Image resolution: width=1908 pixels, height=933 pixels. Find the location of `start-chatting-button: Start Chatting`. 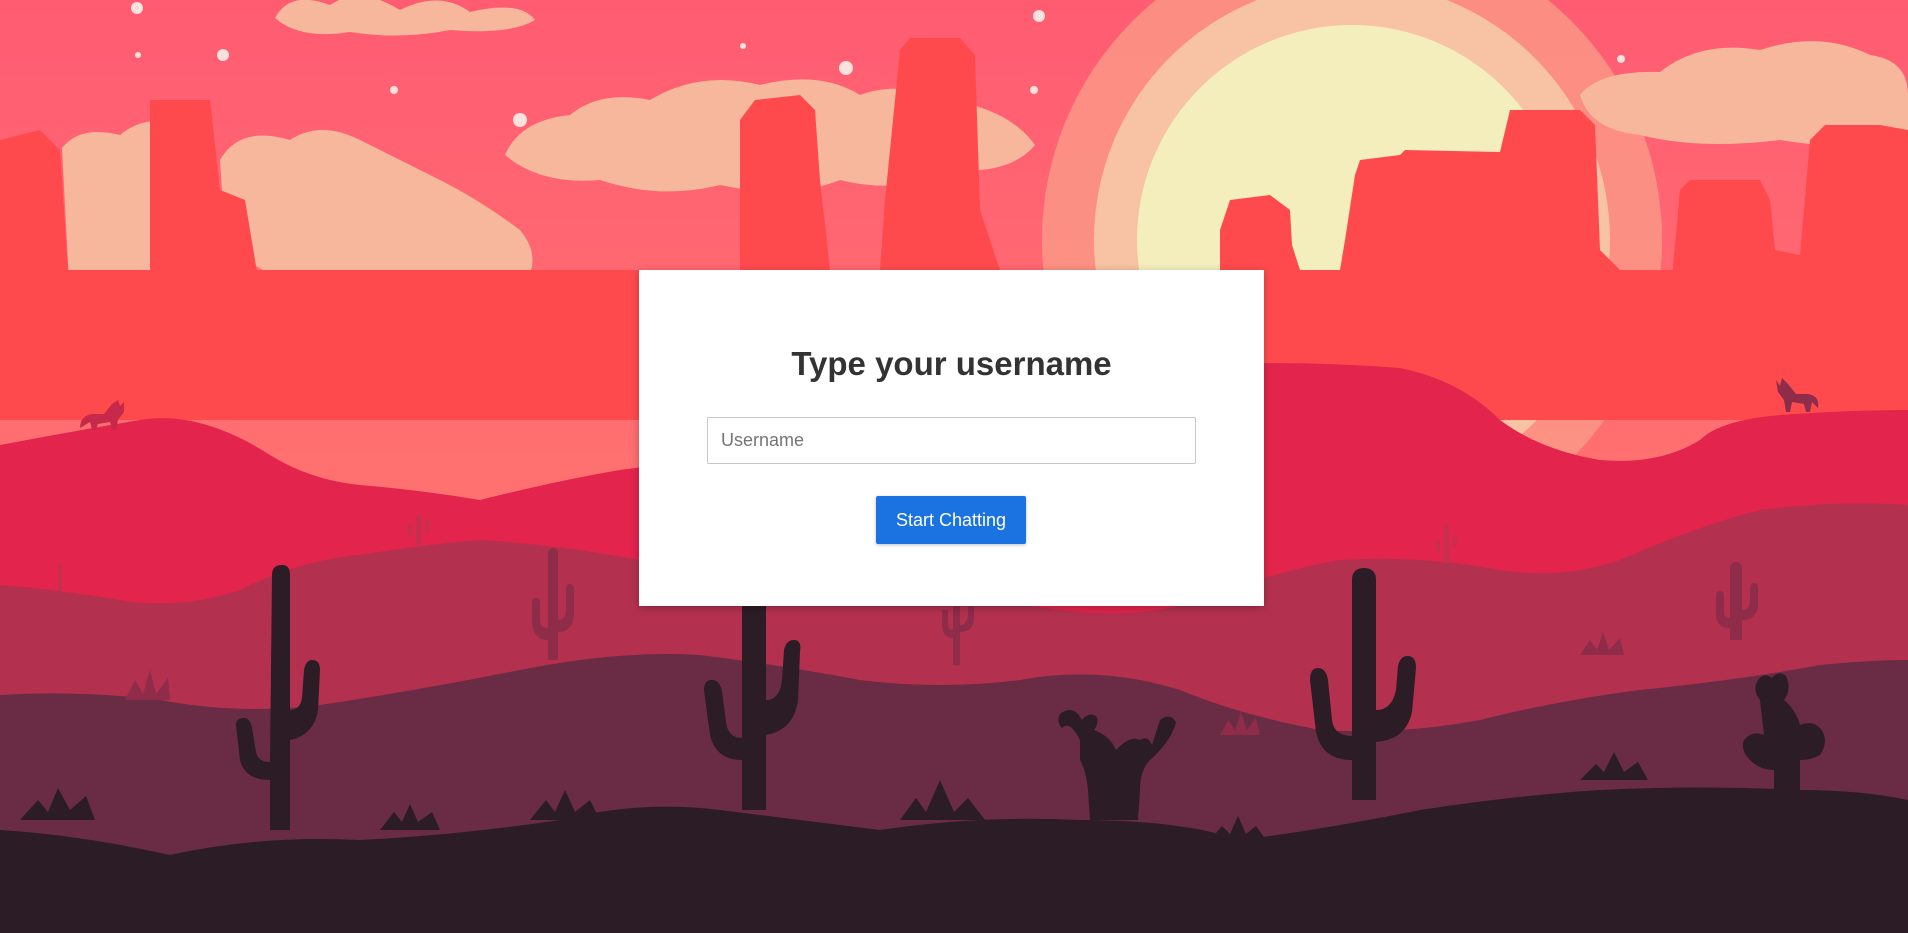

start-chatting-button: Start Chatting is located at coordinates (951, 520).